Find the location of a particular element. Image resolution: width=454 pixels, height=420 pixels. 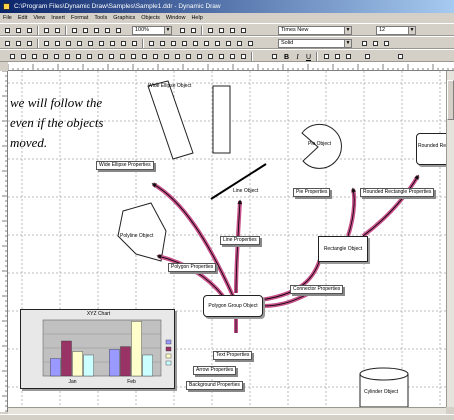

align-left-icon is located at coordinates (7, 43).